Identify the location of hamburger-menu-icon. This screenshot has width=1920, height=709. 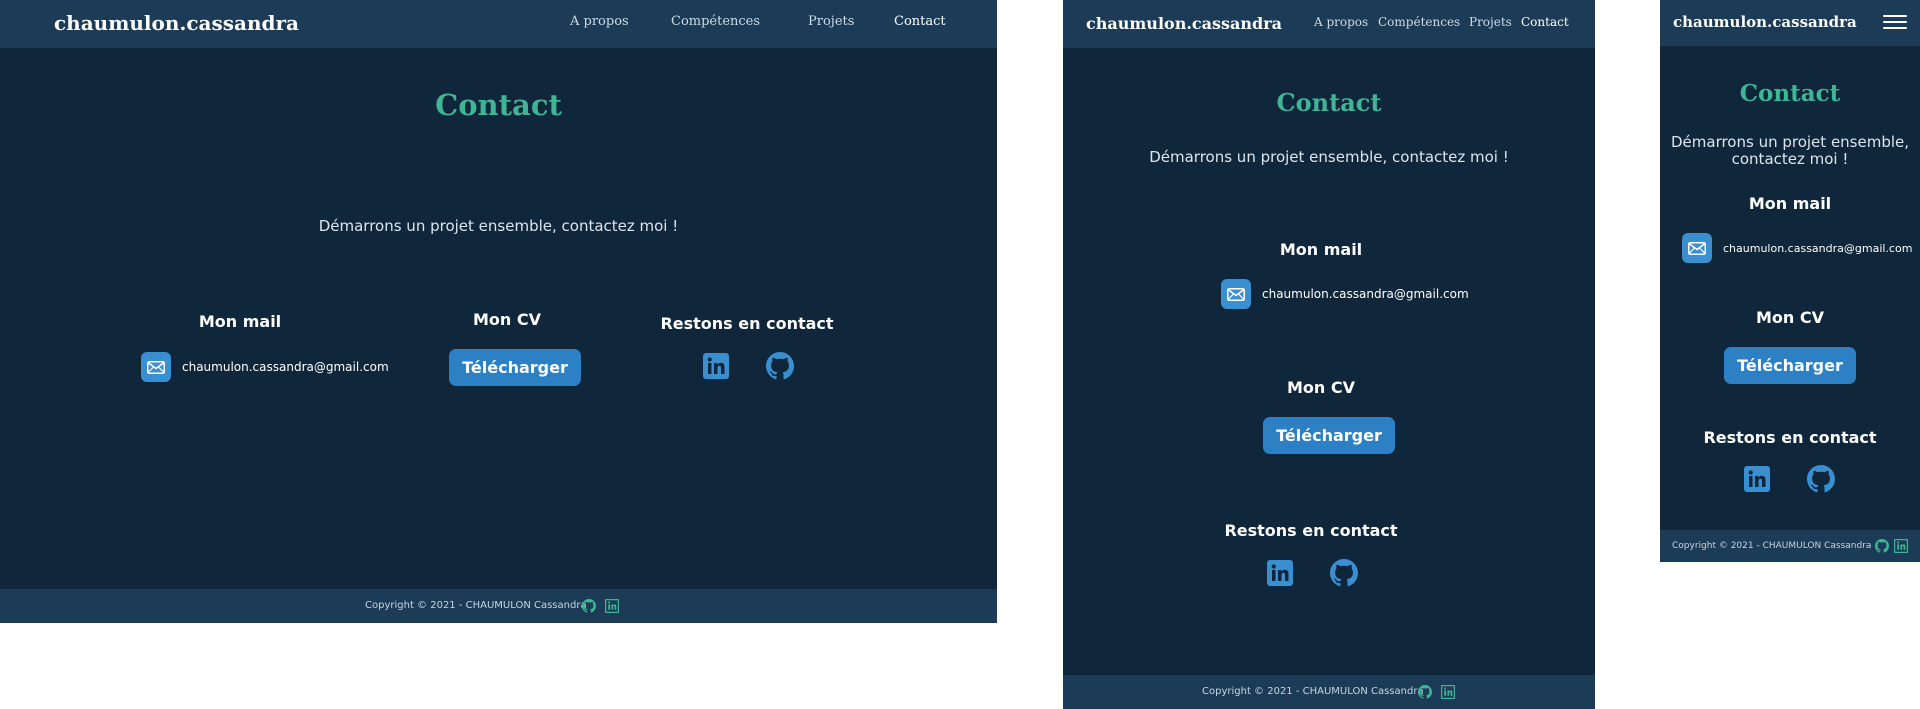
(1895, 22).